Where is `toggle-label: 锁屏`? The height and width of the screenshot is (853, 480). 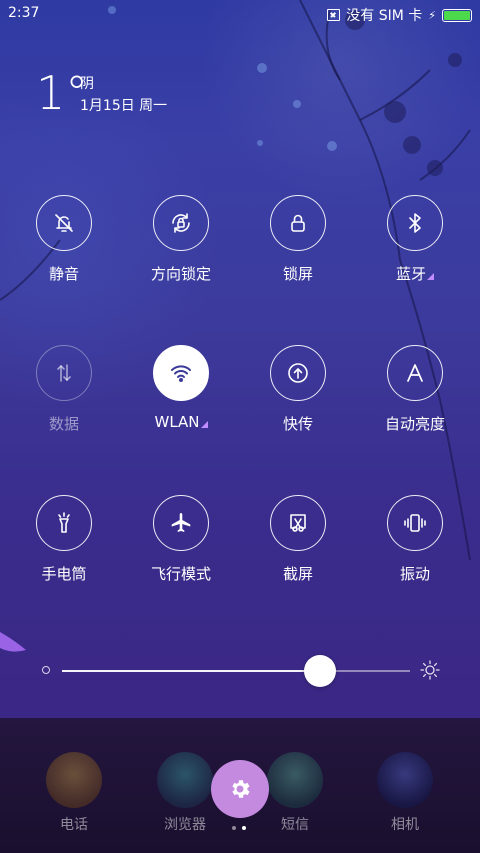
toggle-label: 锁屏 is located at coordinates (297, 274).